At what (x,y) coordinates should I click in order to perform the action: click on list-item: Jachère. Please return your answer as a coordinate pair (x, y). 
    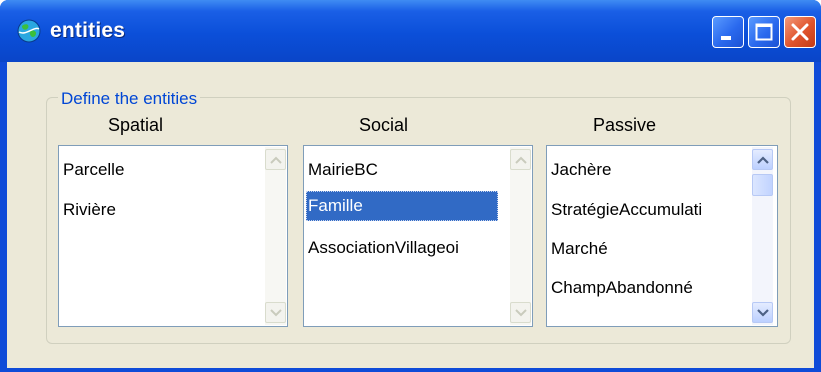
    Looking at the image, I should click on (580, 170).